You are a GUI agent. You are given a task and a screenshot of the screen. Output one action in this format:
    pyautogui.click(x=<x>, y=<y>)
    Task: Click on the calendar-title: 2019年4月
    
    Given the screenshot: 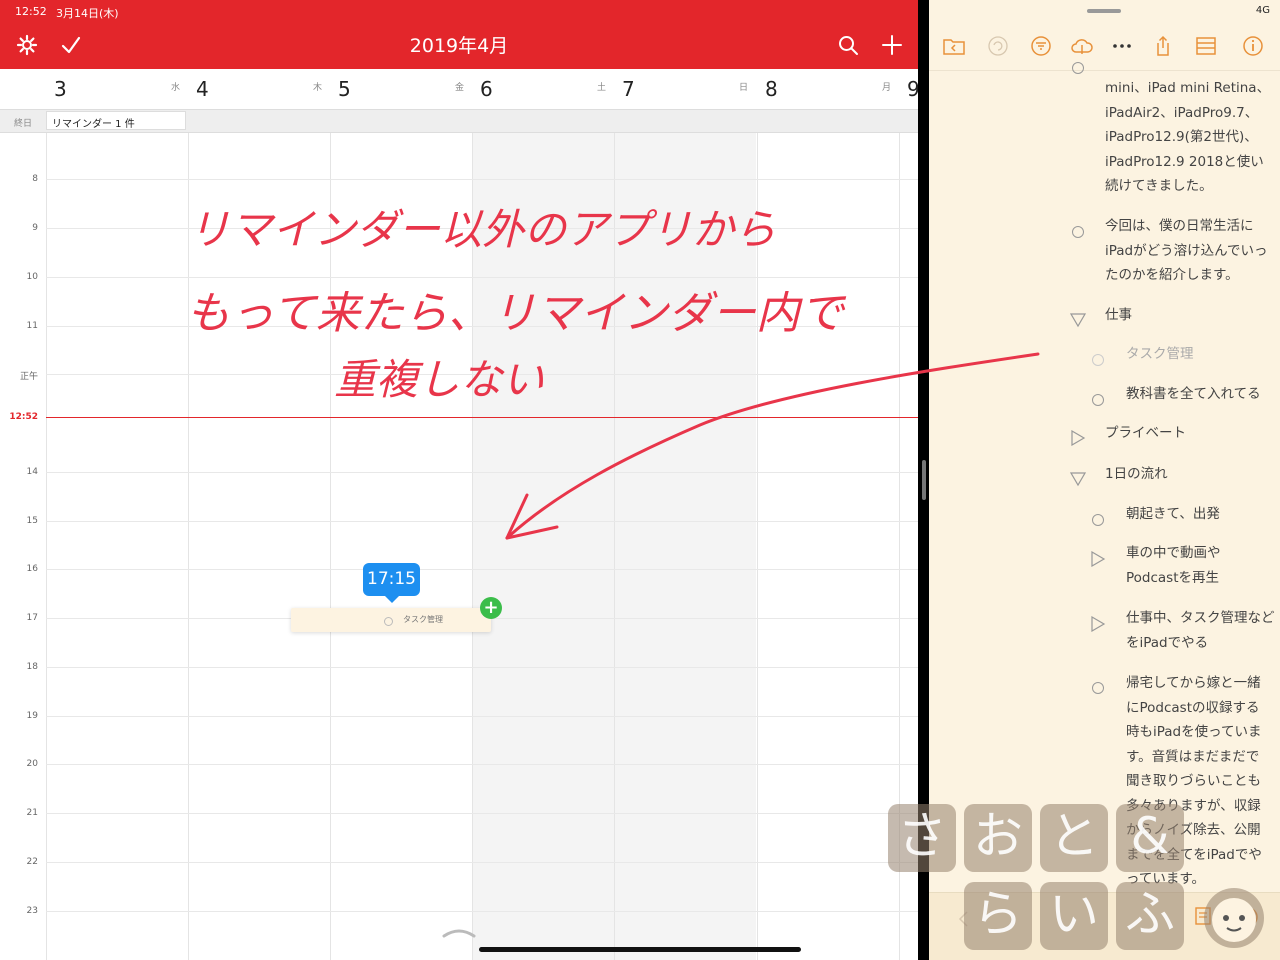 What is the action you would take?
    pyautogui.click(x=459, y=44)
    